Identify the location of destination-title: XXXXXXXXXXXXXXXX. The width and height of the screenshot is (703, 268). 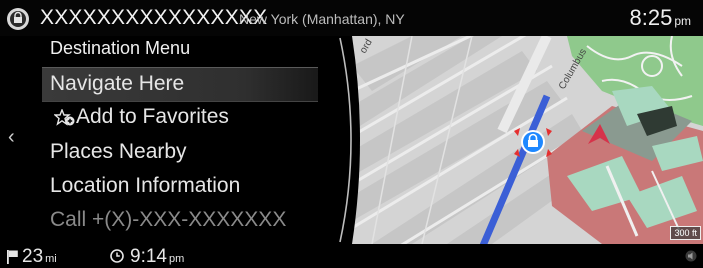
(154, 17).